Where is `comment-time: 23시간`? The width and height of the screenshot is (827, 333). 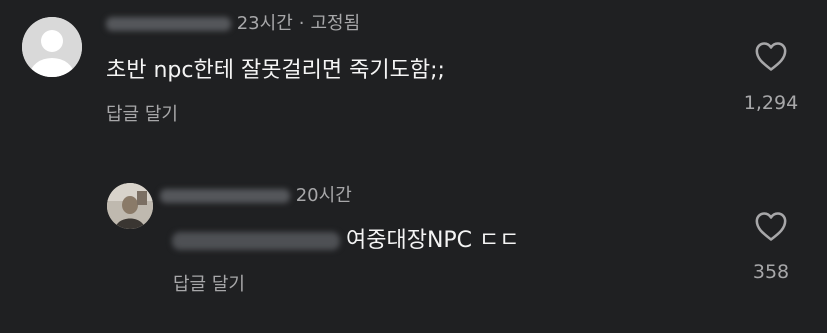 comment-time: 23시간 is located at coordinates (264, 23).